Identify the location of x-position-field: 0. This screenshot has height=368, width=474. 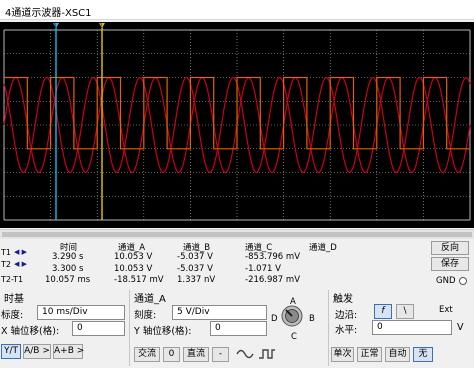
(98, 328).